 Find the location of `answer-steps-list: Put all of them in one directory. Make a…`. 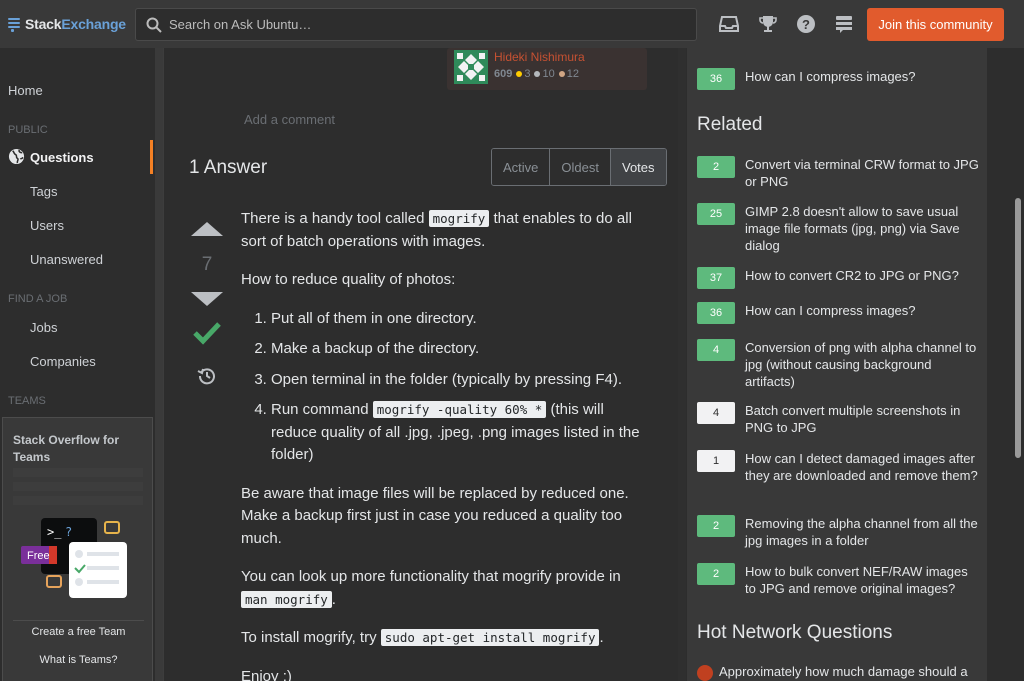

answer-steps-list: Put all of them in one directory. Make a… is located at coordinates (461, 387).